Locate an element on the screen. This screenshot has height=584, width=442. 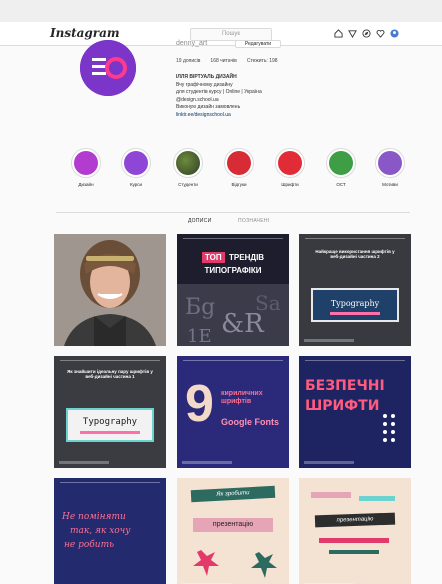
svg-text: Sa is located at coordinates (268, 303).